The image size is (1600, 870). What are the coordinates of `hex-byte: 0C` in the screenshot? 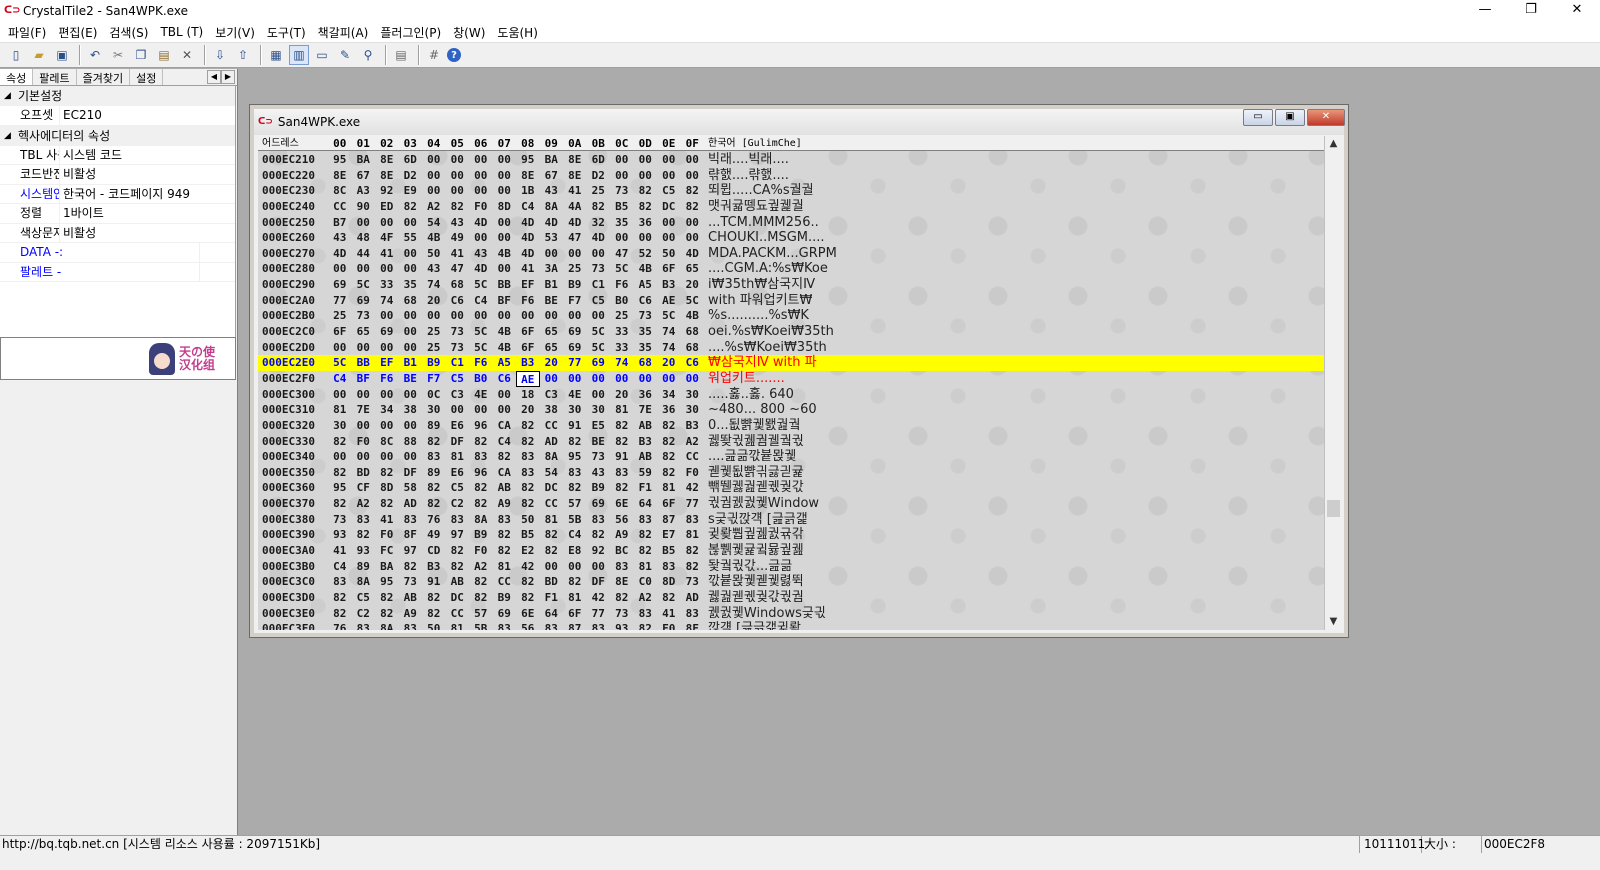 It's located at (434, 395).